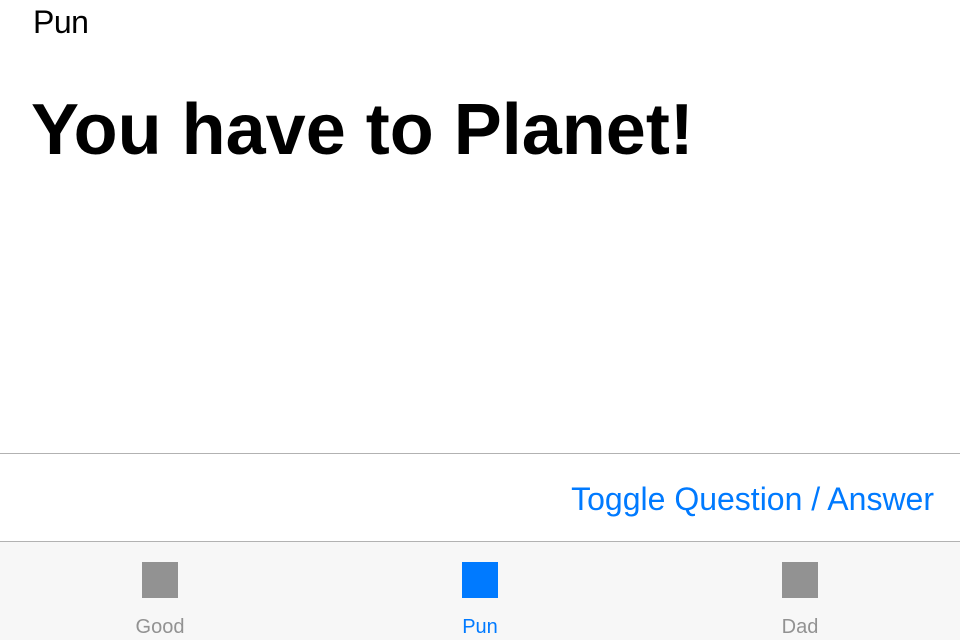 Image resolution: width=960 pixels, height=640 pixels. I want to click on category-title: Pun, so click(61, 22).